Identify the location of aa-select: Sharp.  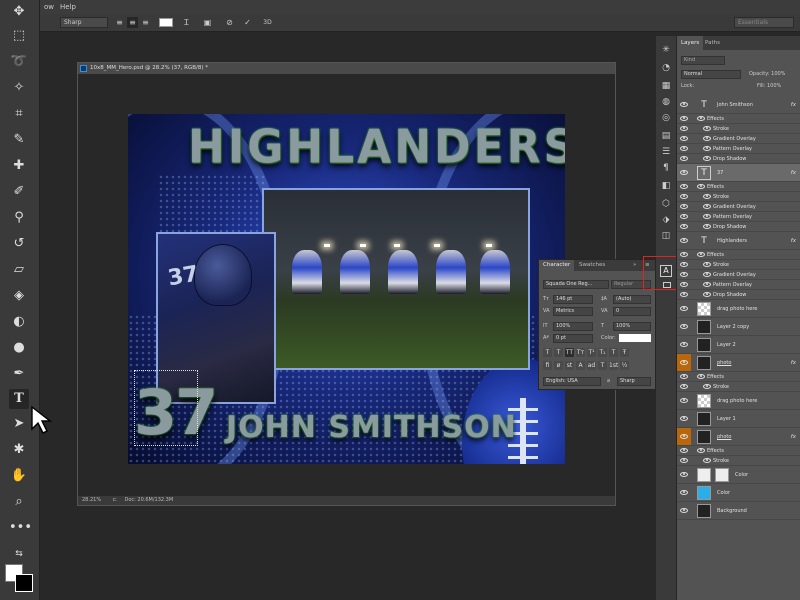
(634, 381).